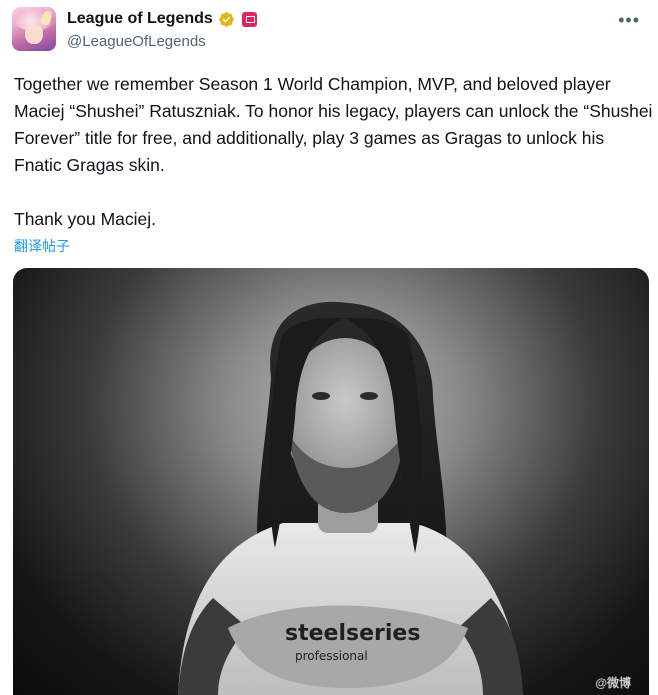 This screenshot has height=695, width=658. Describe the element at coordinates (629, 20) in the screenshot. I see `more-options-icon: •••` at that location.